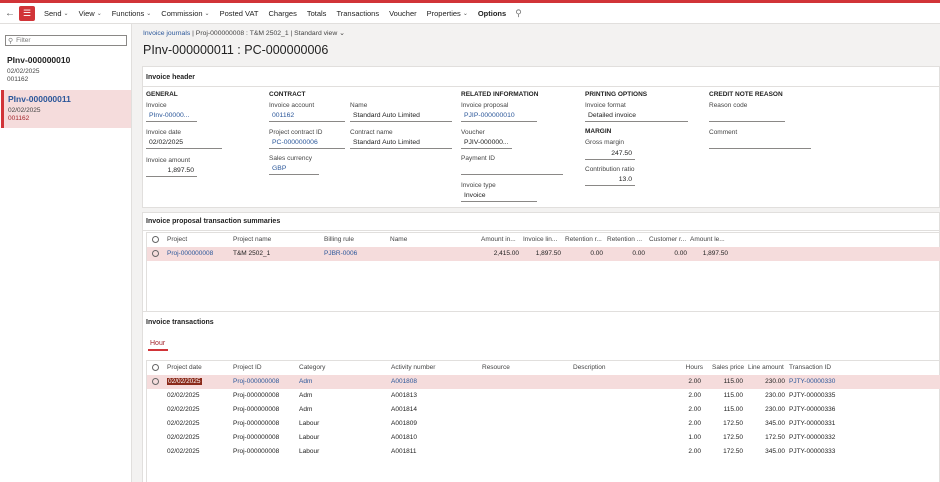  Describe the element at coordinates (512, 170) in the screenshot. I see `payment-id-field` at that location.